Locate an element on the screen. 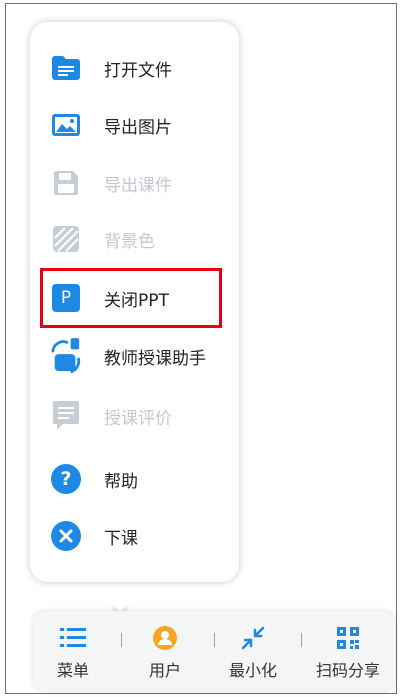  highlight-box is located at coordinates (131, 298).